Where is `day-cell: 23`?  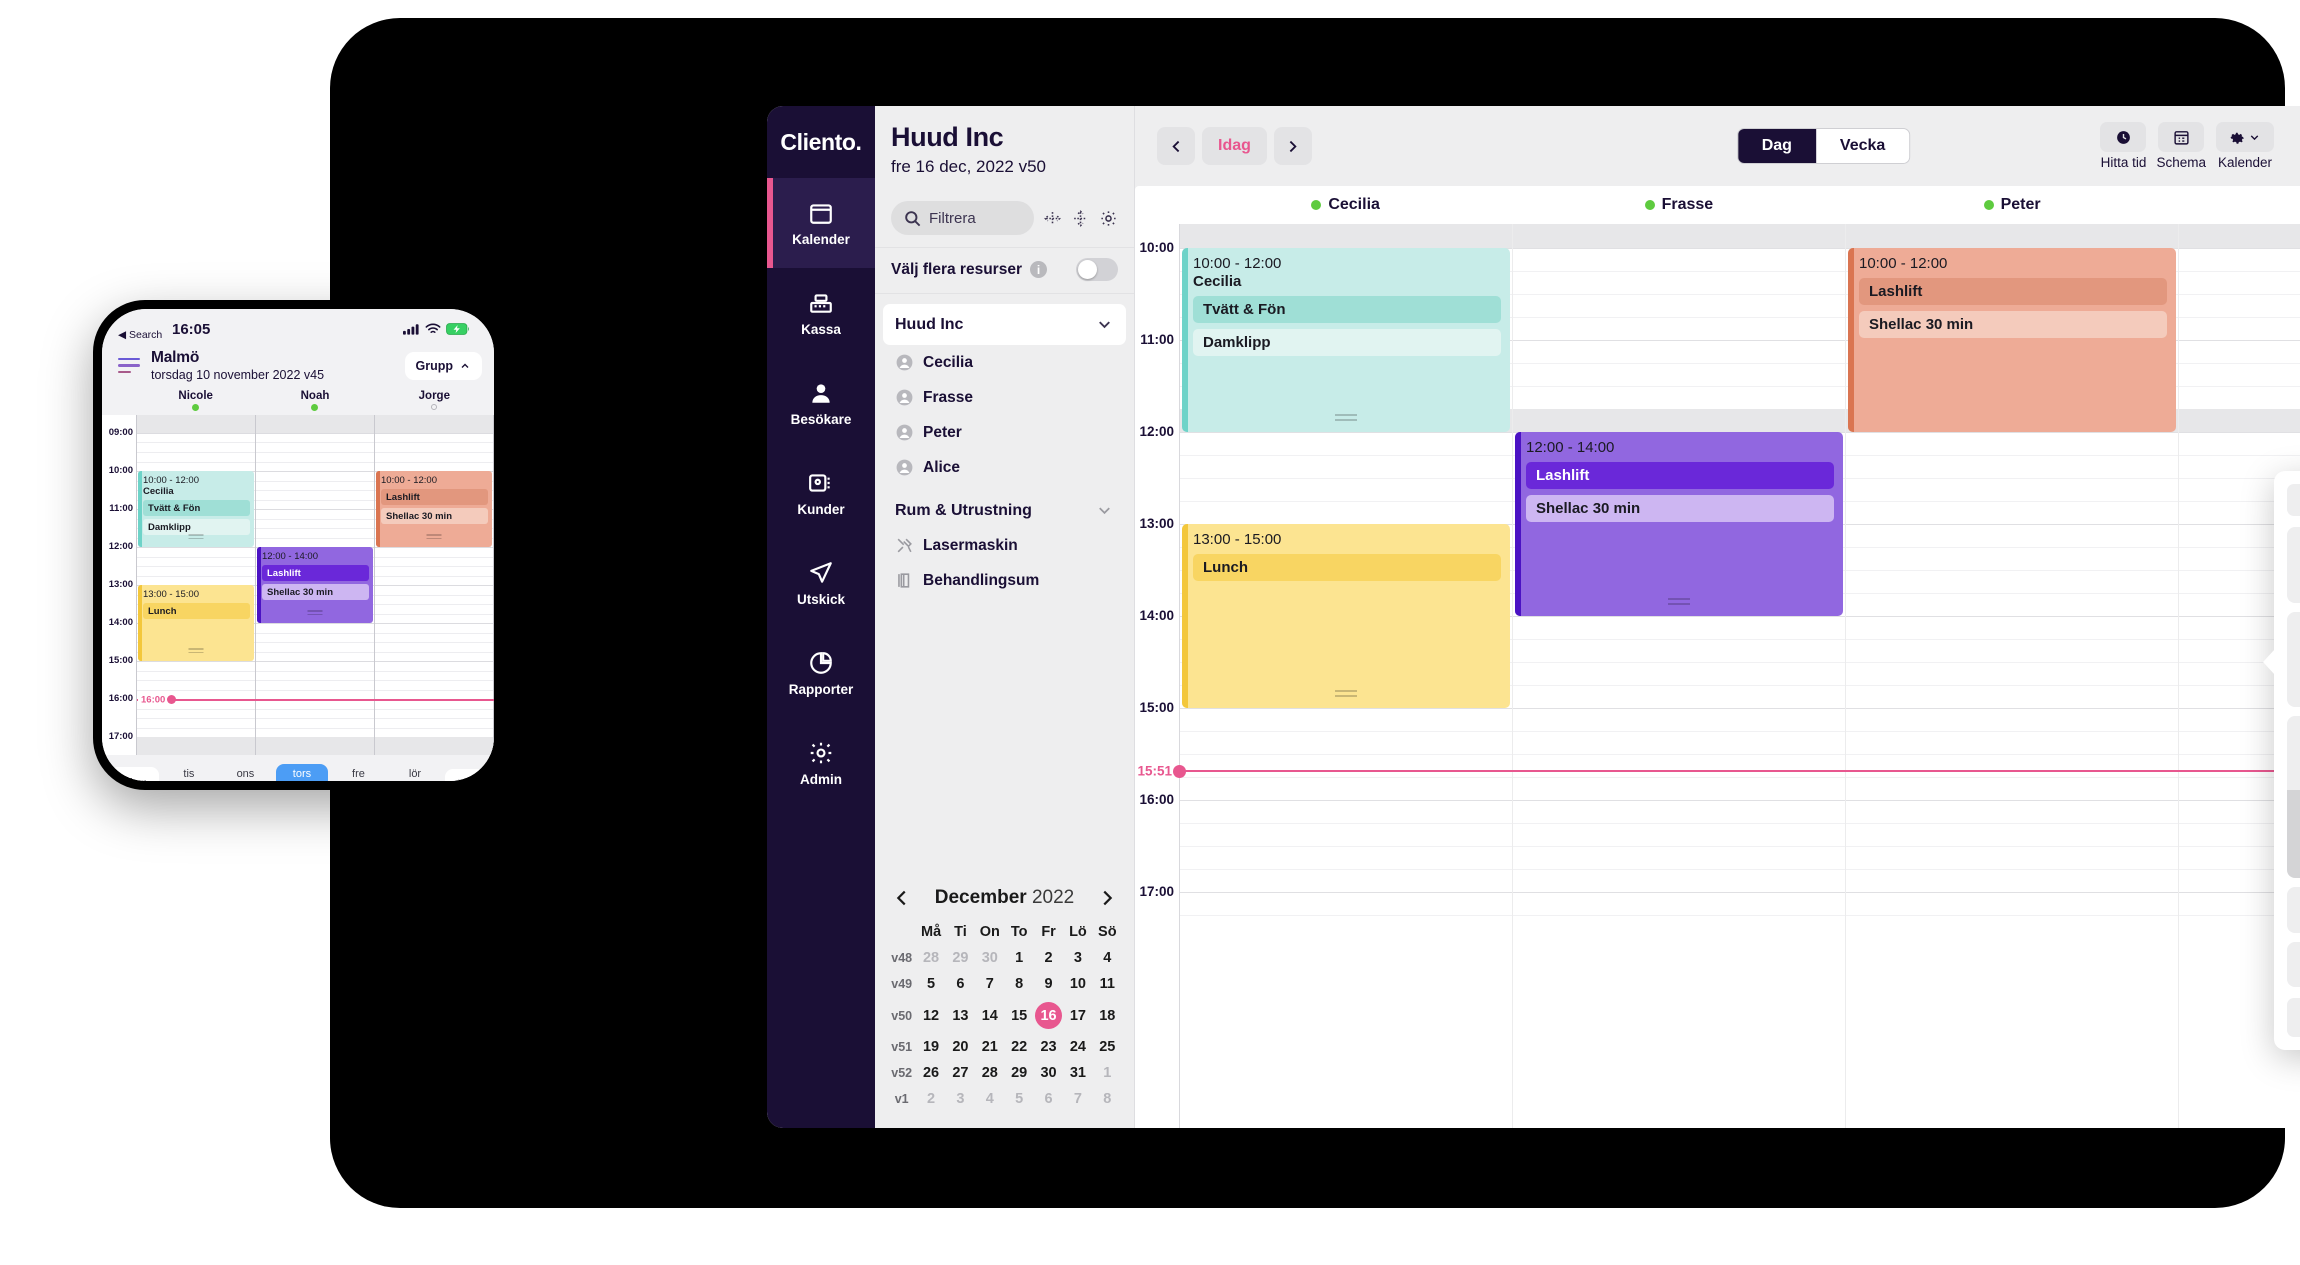 day-cell: 23 is located at coordinates (1048, 1047).